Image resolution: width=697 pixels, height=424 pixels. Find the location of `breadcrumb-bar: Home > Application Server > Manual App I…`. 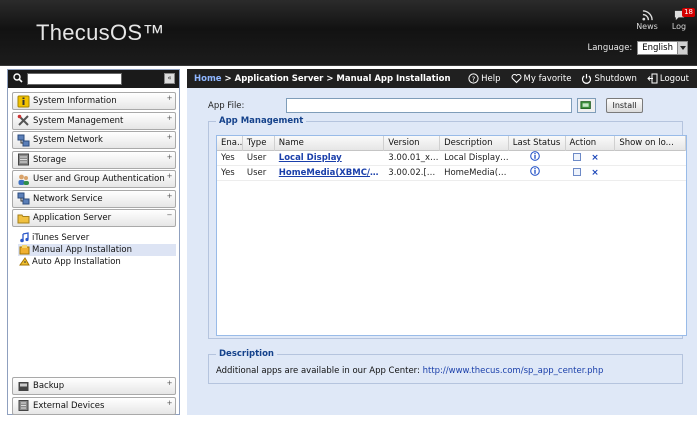

breadcrumb-bar: Home > Application Server > Manual App I… is located at coordinates (442, 78).